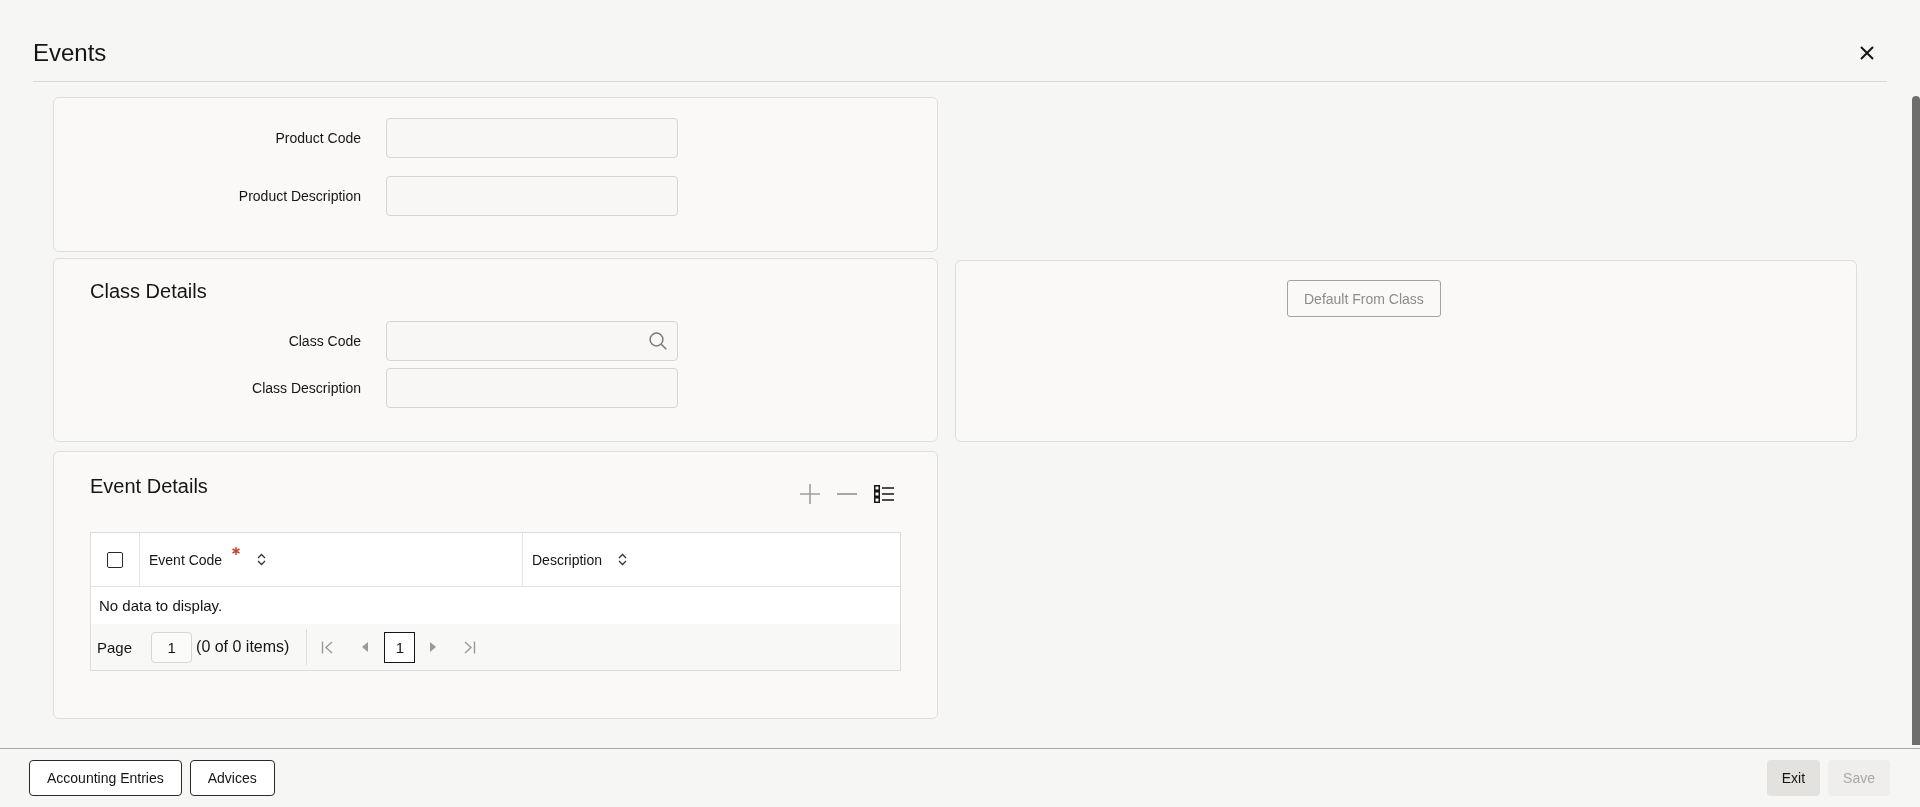 The image size is (1920, 807). Describe the element at coordinates (105, 778) in the screenshot. I see `accounting-entries-button: Accounting Entries` at that location.